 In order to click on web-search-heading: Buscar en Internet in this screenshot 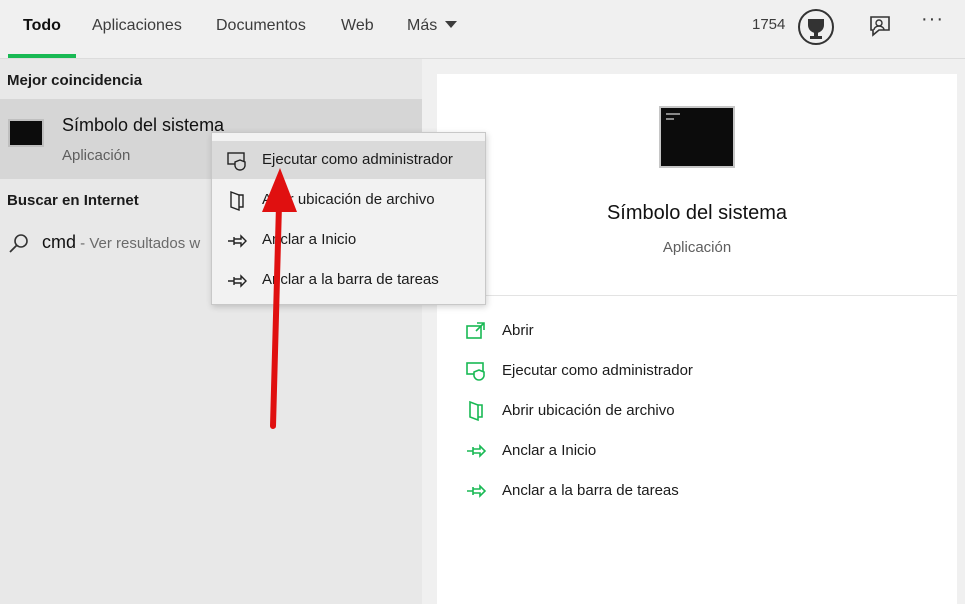, I will do `click(73, 200)`.